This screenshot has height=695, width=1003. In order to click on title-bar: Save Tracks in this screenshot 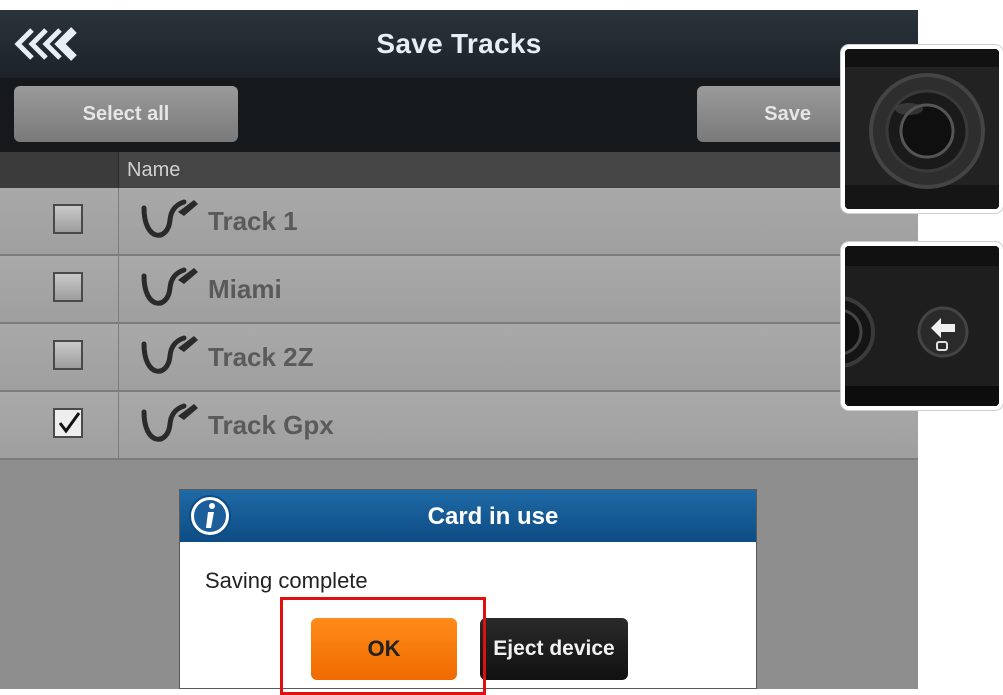, I will do `click(459, 44)`.